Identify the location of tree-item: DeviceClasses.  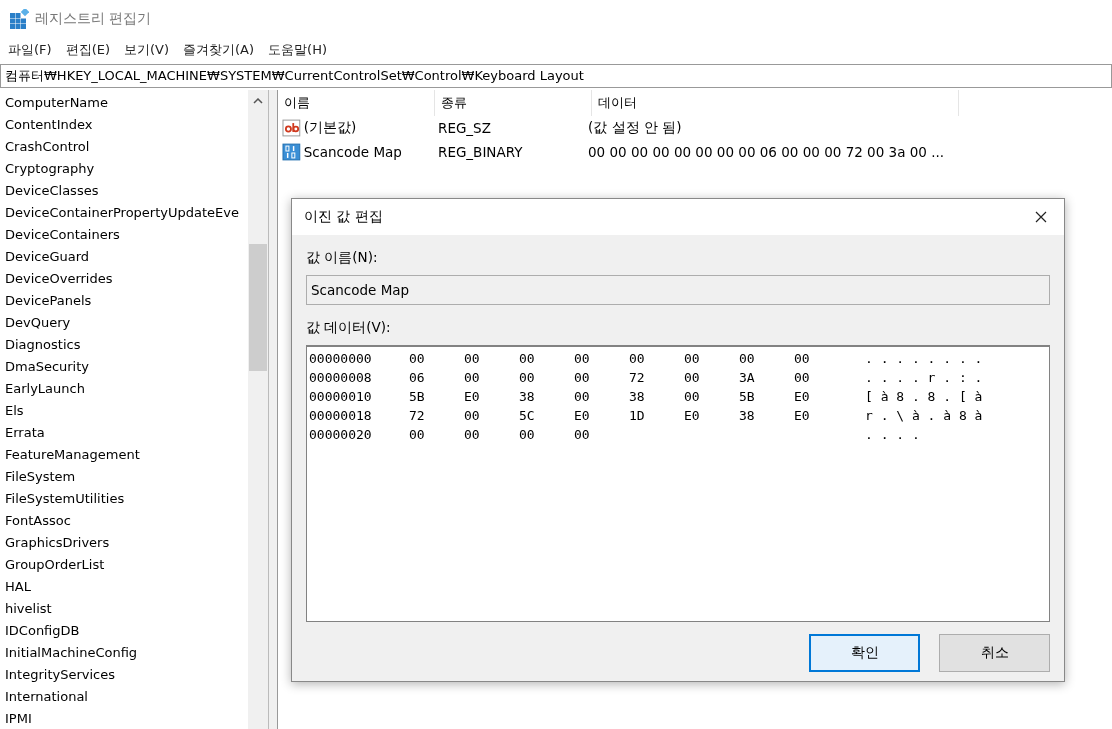
(124, 191).